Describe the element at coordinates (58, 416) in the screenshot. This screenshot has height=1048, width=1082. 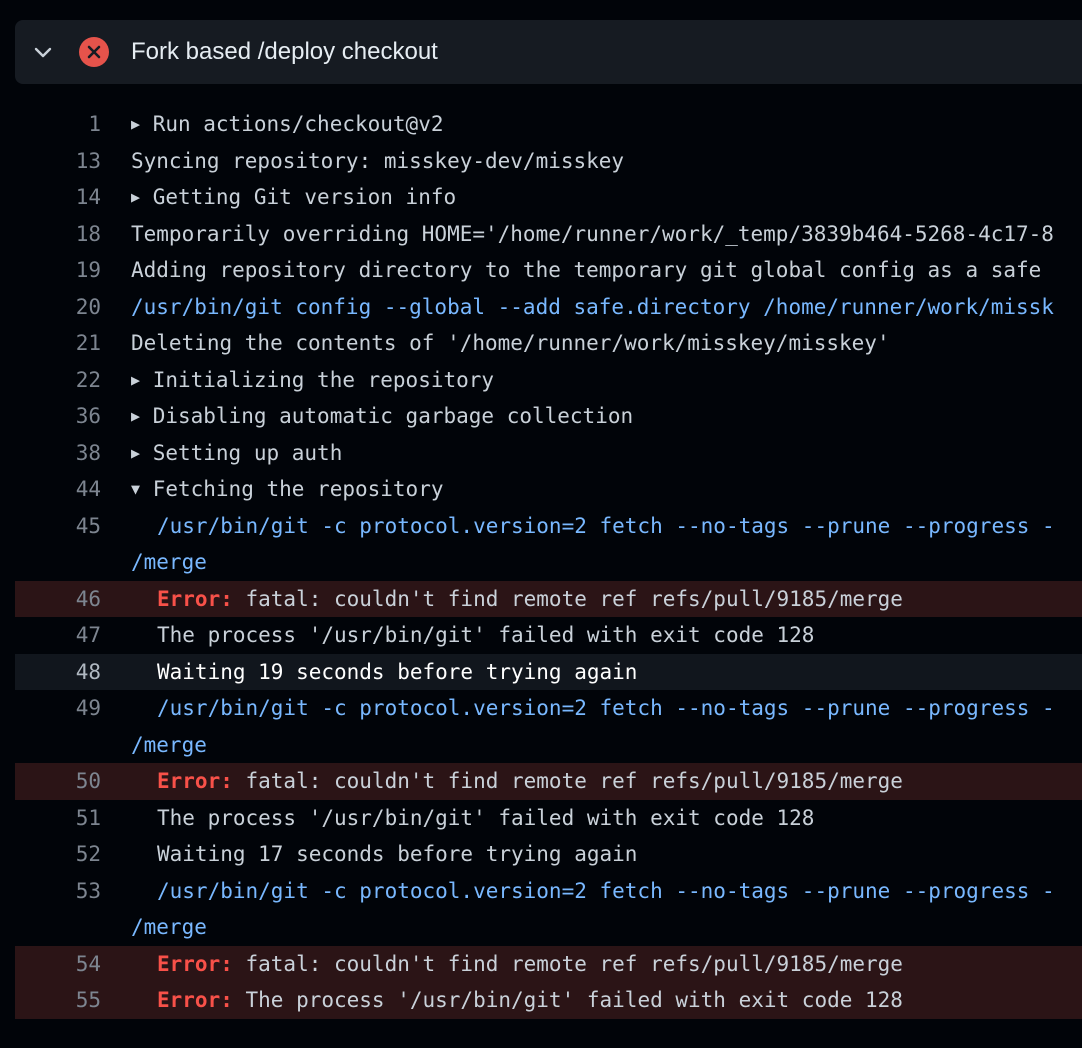
I see `line-number: 36` at that location.